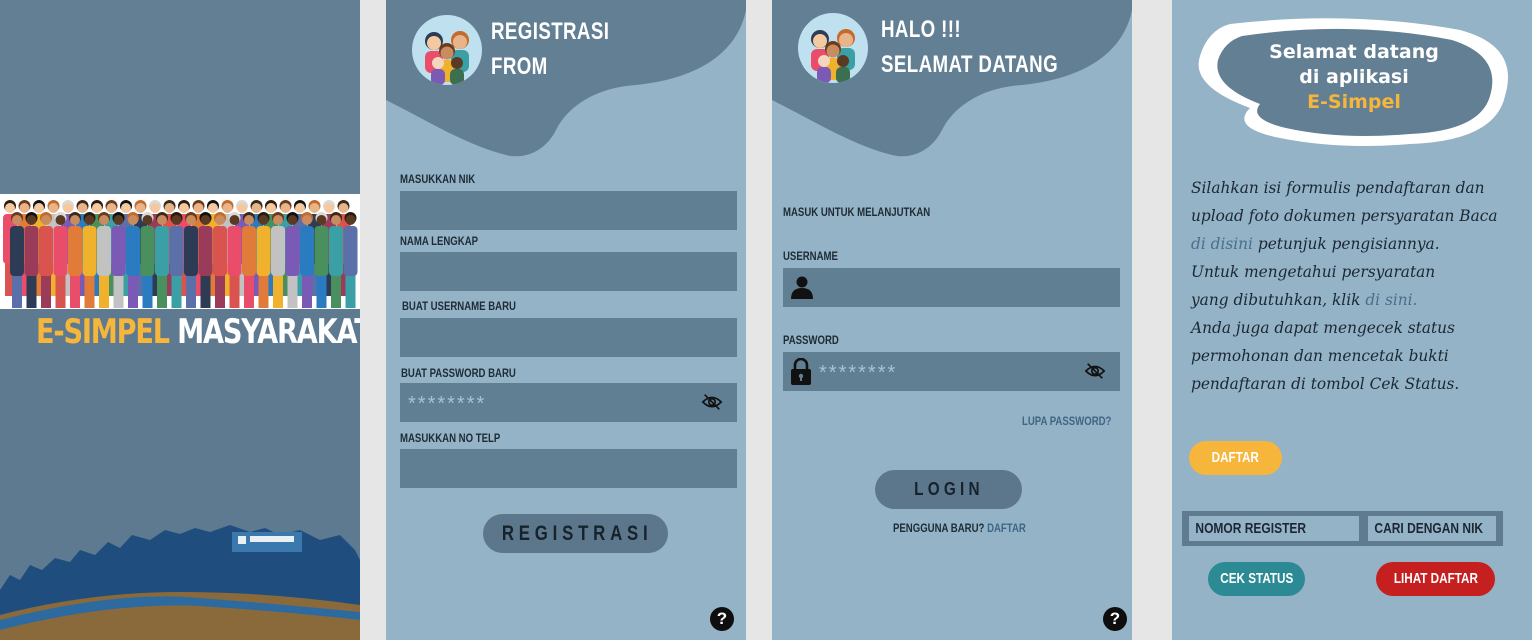 This screenshot has width=1532, height=640. What do you see at coordinates (857, 212) in the screenshot?
I see `login-subtitle: MASUK UNTUK MELANJUTKAN` at bounding box center [857, 212].